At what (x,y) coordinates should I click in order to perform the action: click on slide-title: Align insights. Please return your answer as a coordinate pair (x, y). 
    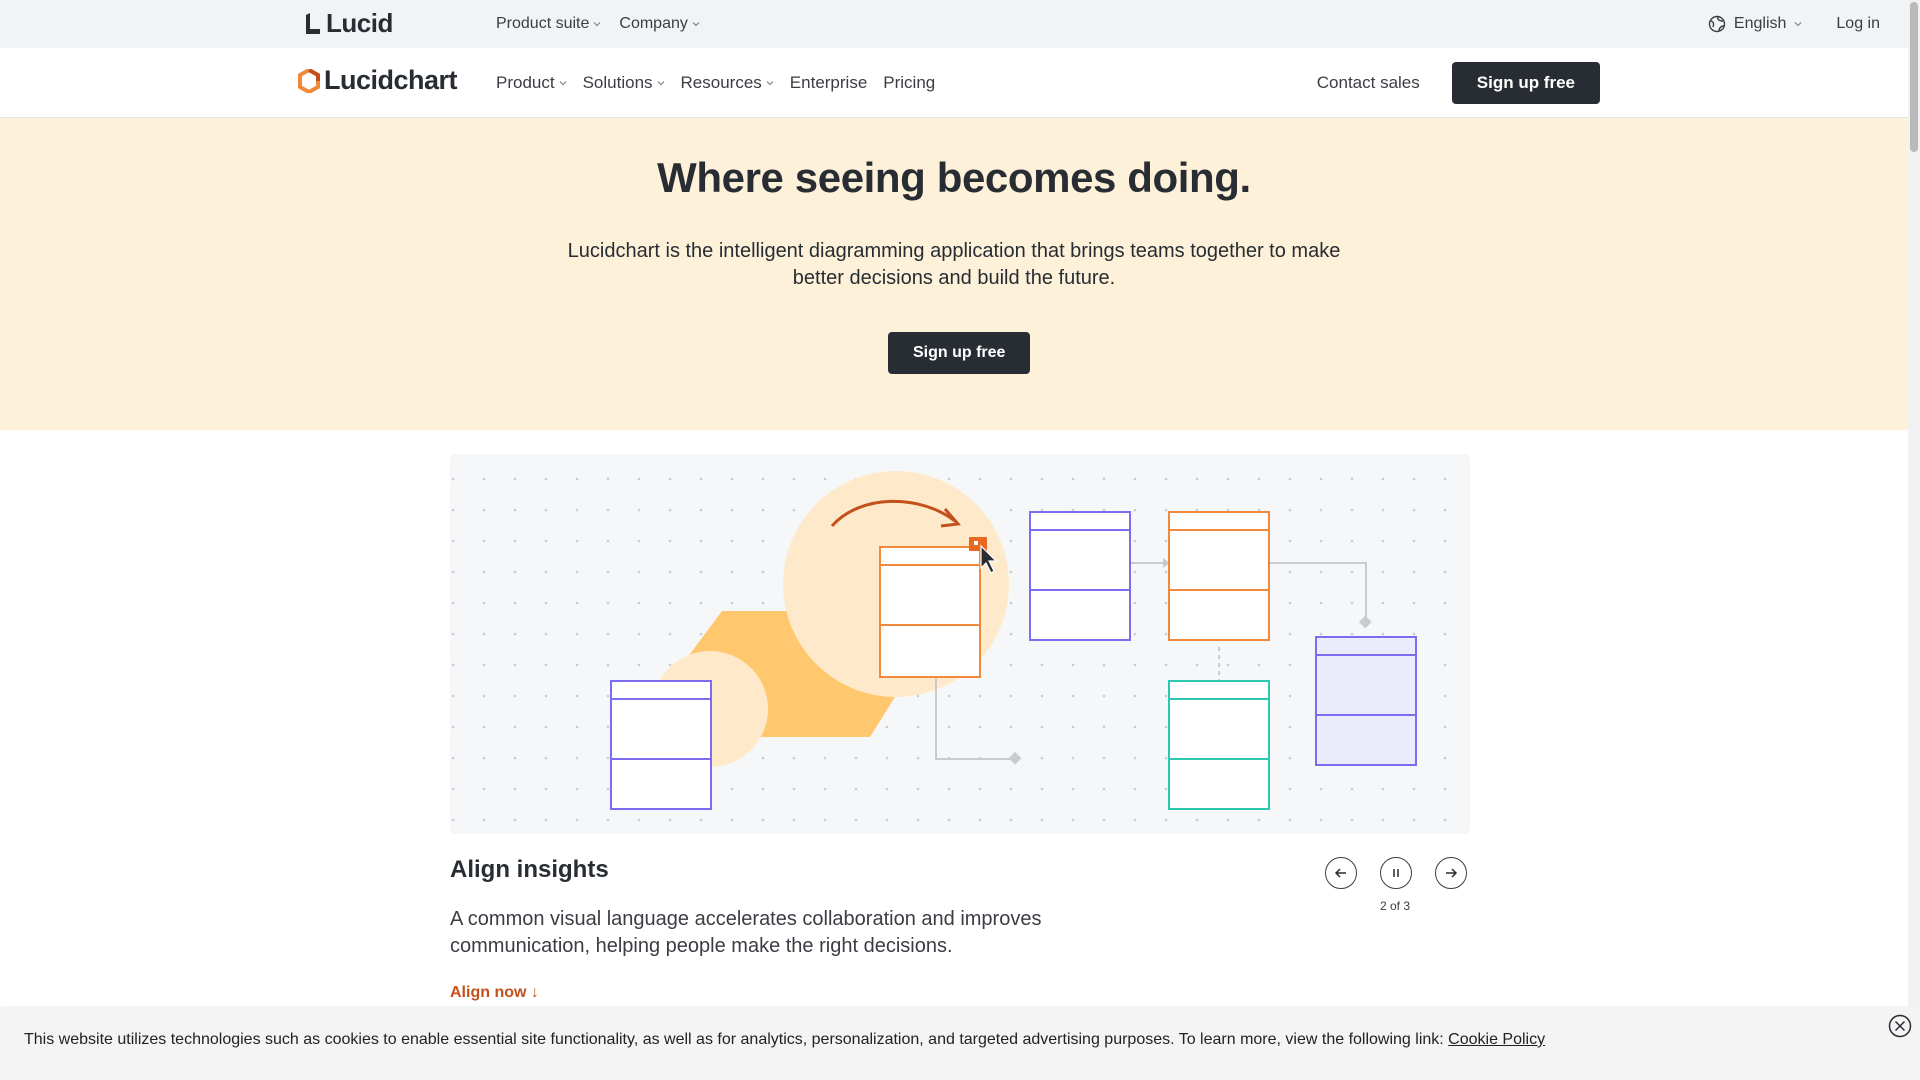
    Looking at the image, I should click on (529, 869).